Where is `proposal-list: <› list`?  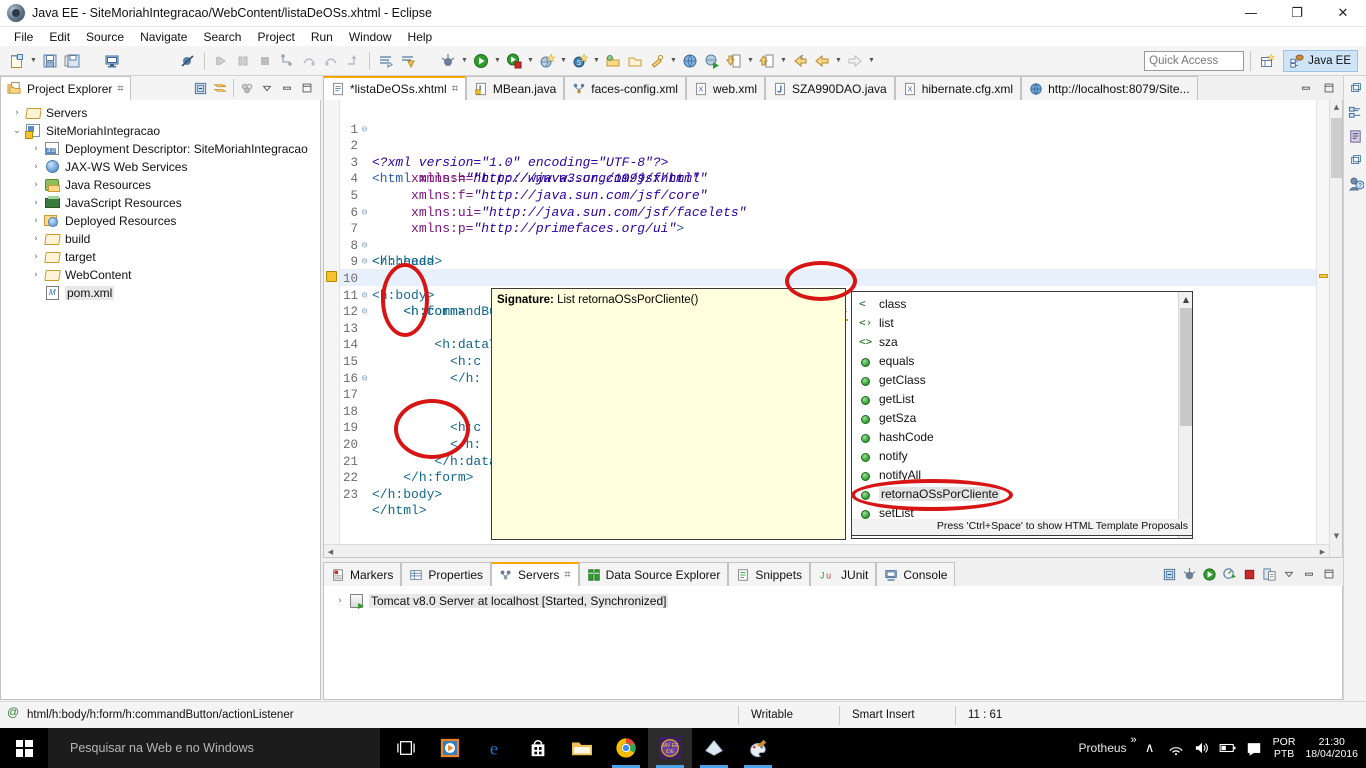 proposal-list: <› list is located at coordinates (1015, 322).